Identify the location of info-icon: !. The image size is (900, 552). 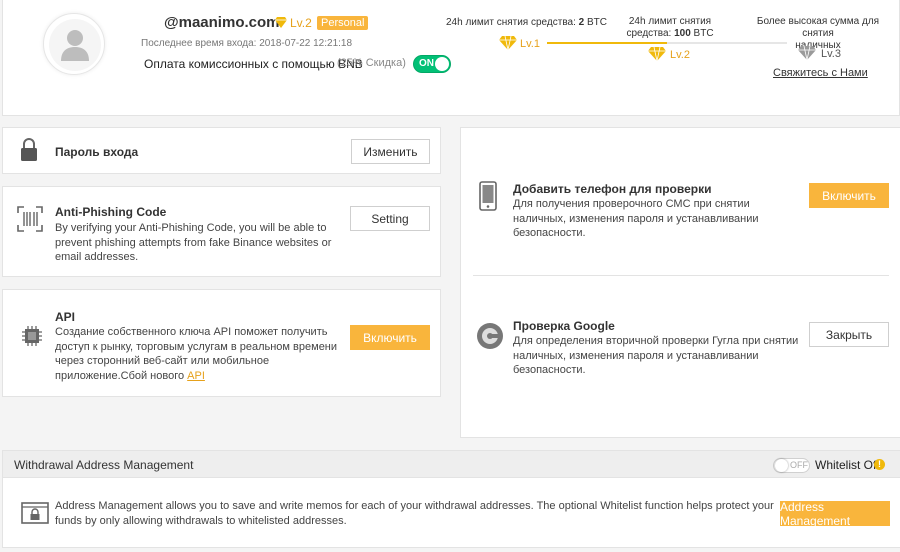
(879, 464).